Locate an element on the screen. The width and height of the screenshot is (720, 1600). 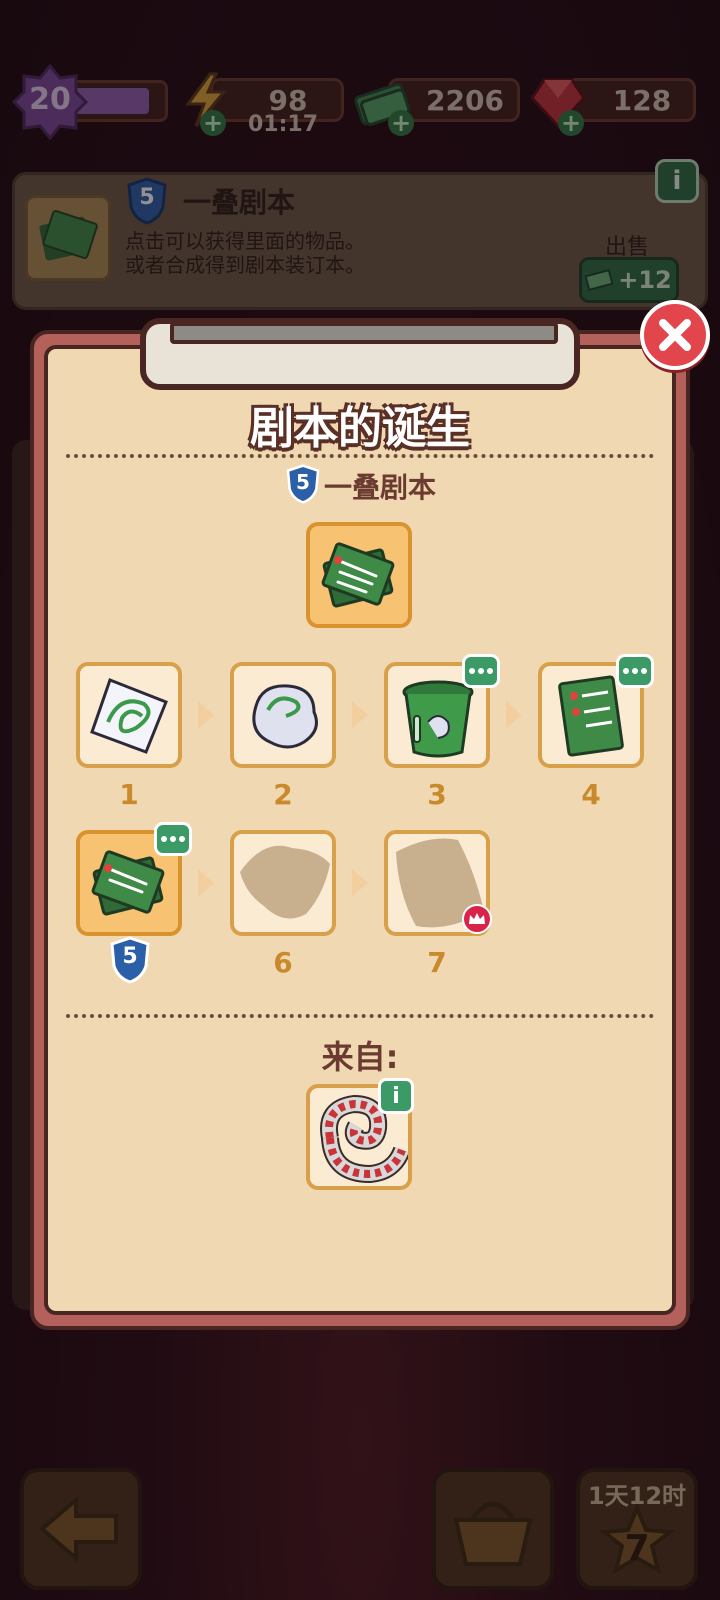
close-button is located at coordinates (675, 335).